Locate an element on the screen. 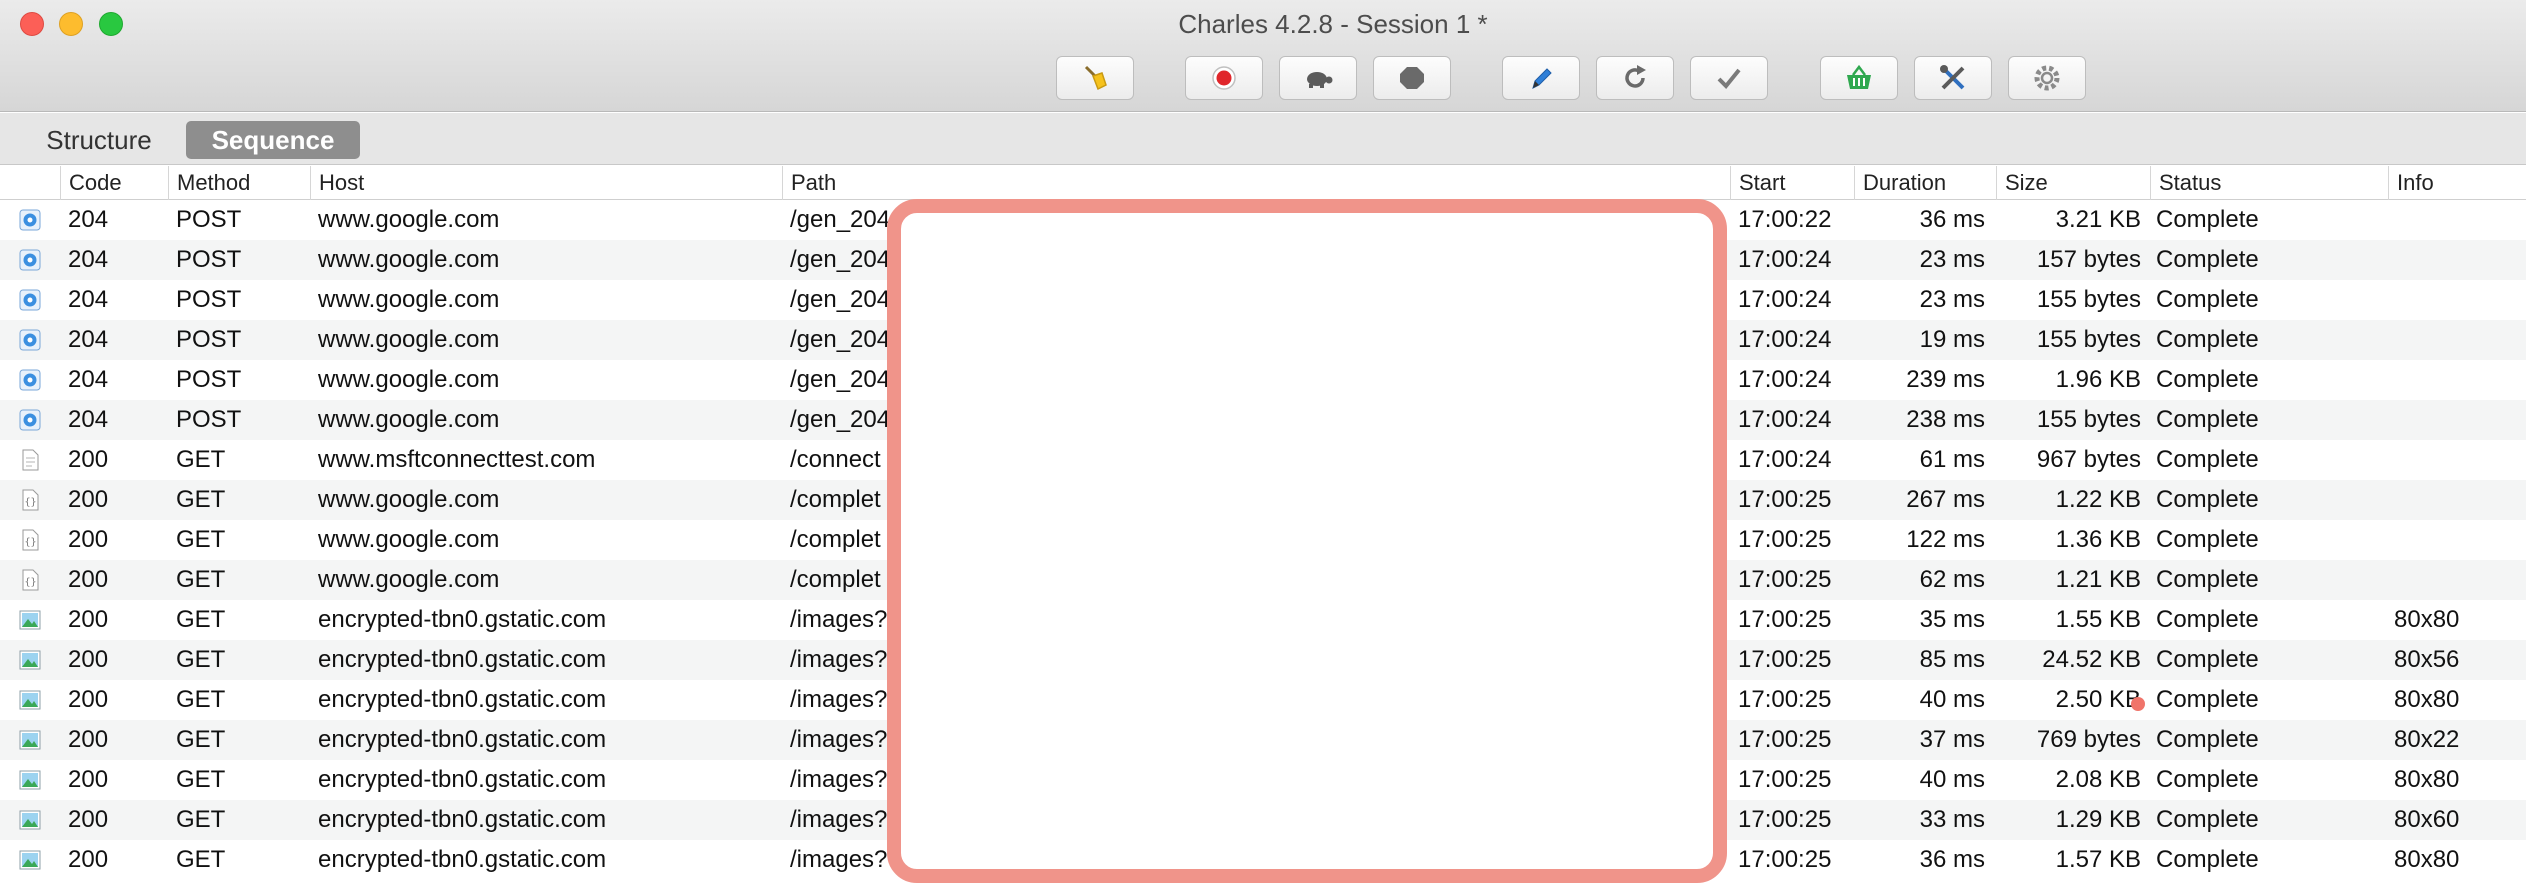 This screenshot has width=2526, height=884. cell-start: 17:00:22 is located at coordinates (1785, 219).